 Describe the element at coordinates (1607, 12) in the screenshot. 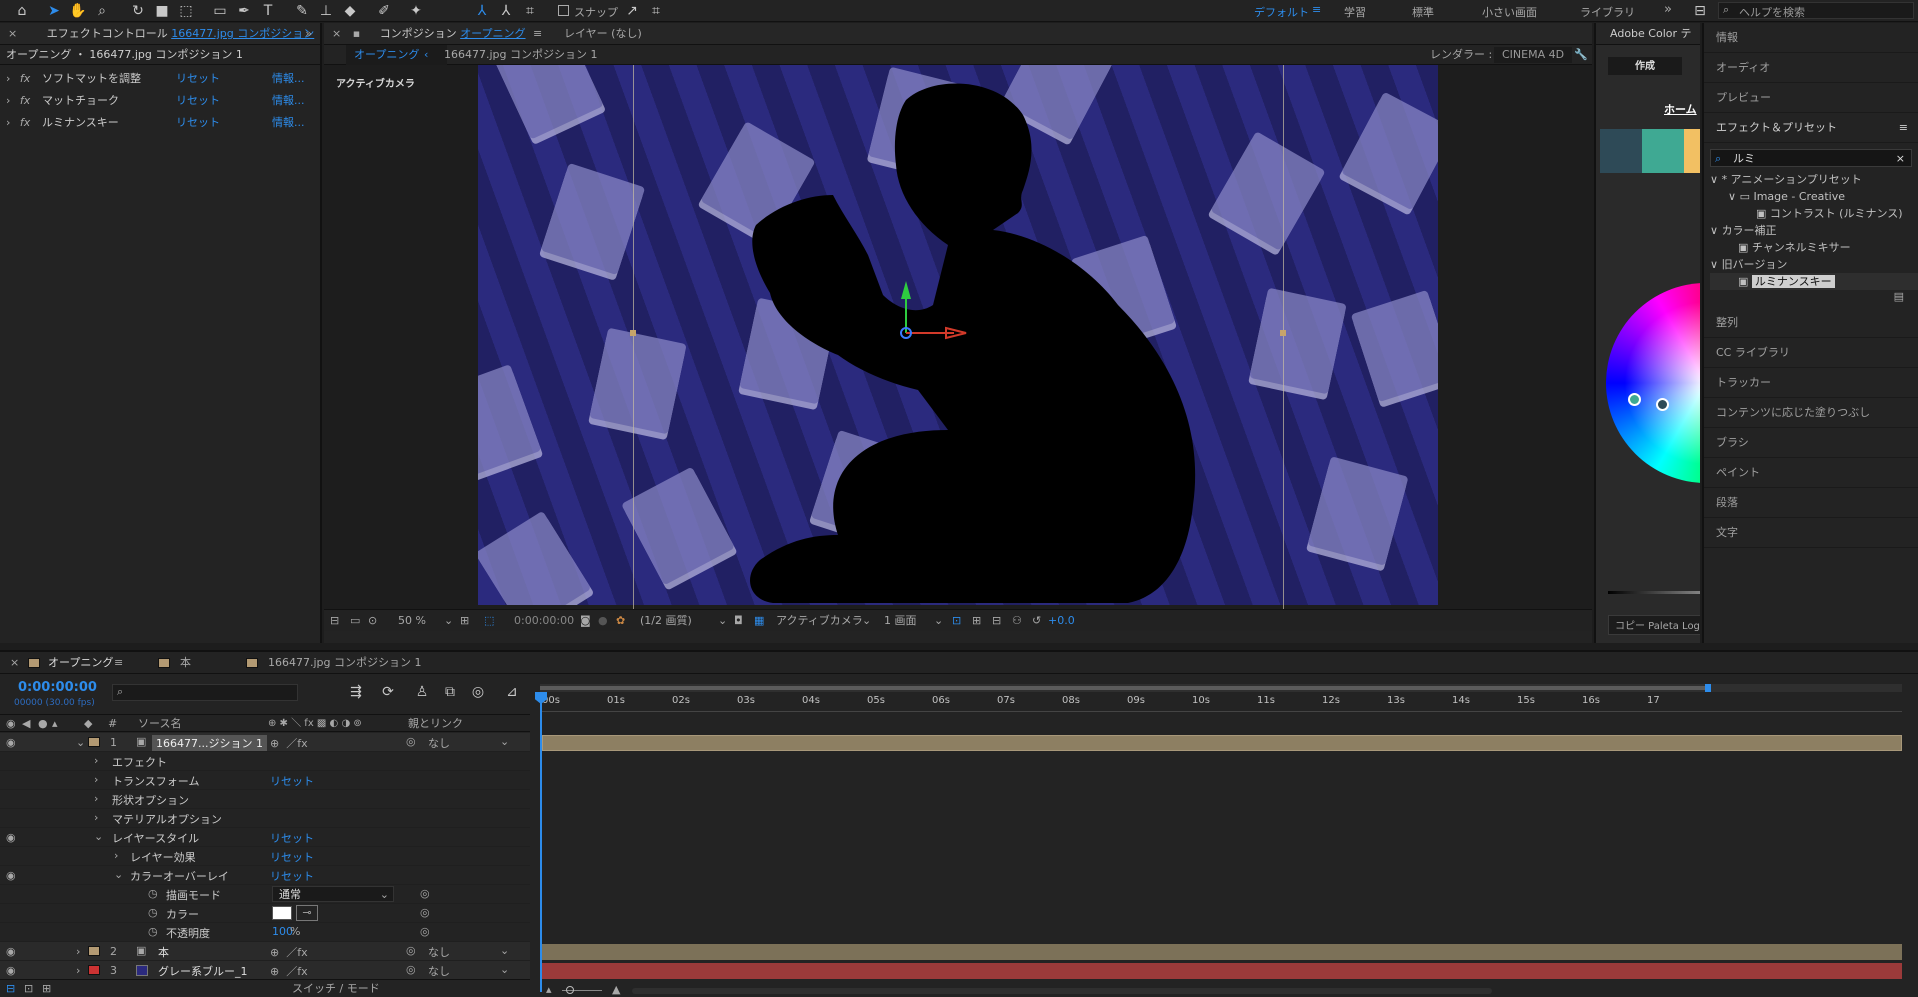

I see `workspace-libraries: ライブラリ` at that location.